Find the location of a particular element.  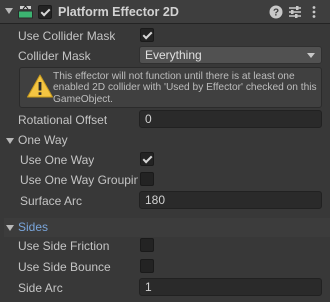

component-header: Platform Effector 2D ? is located at coordinates (165, 12).